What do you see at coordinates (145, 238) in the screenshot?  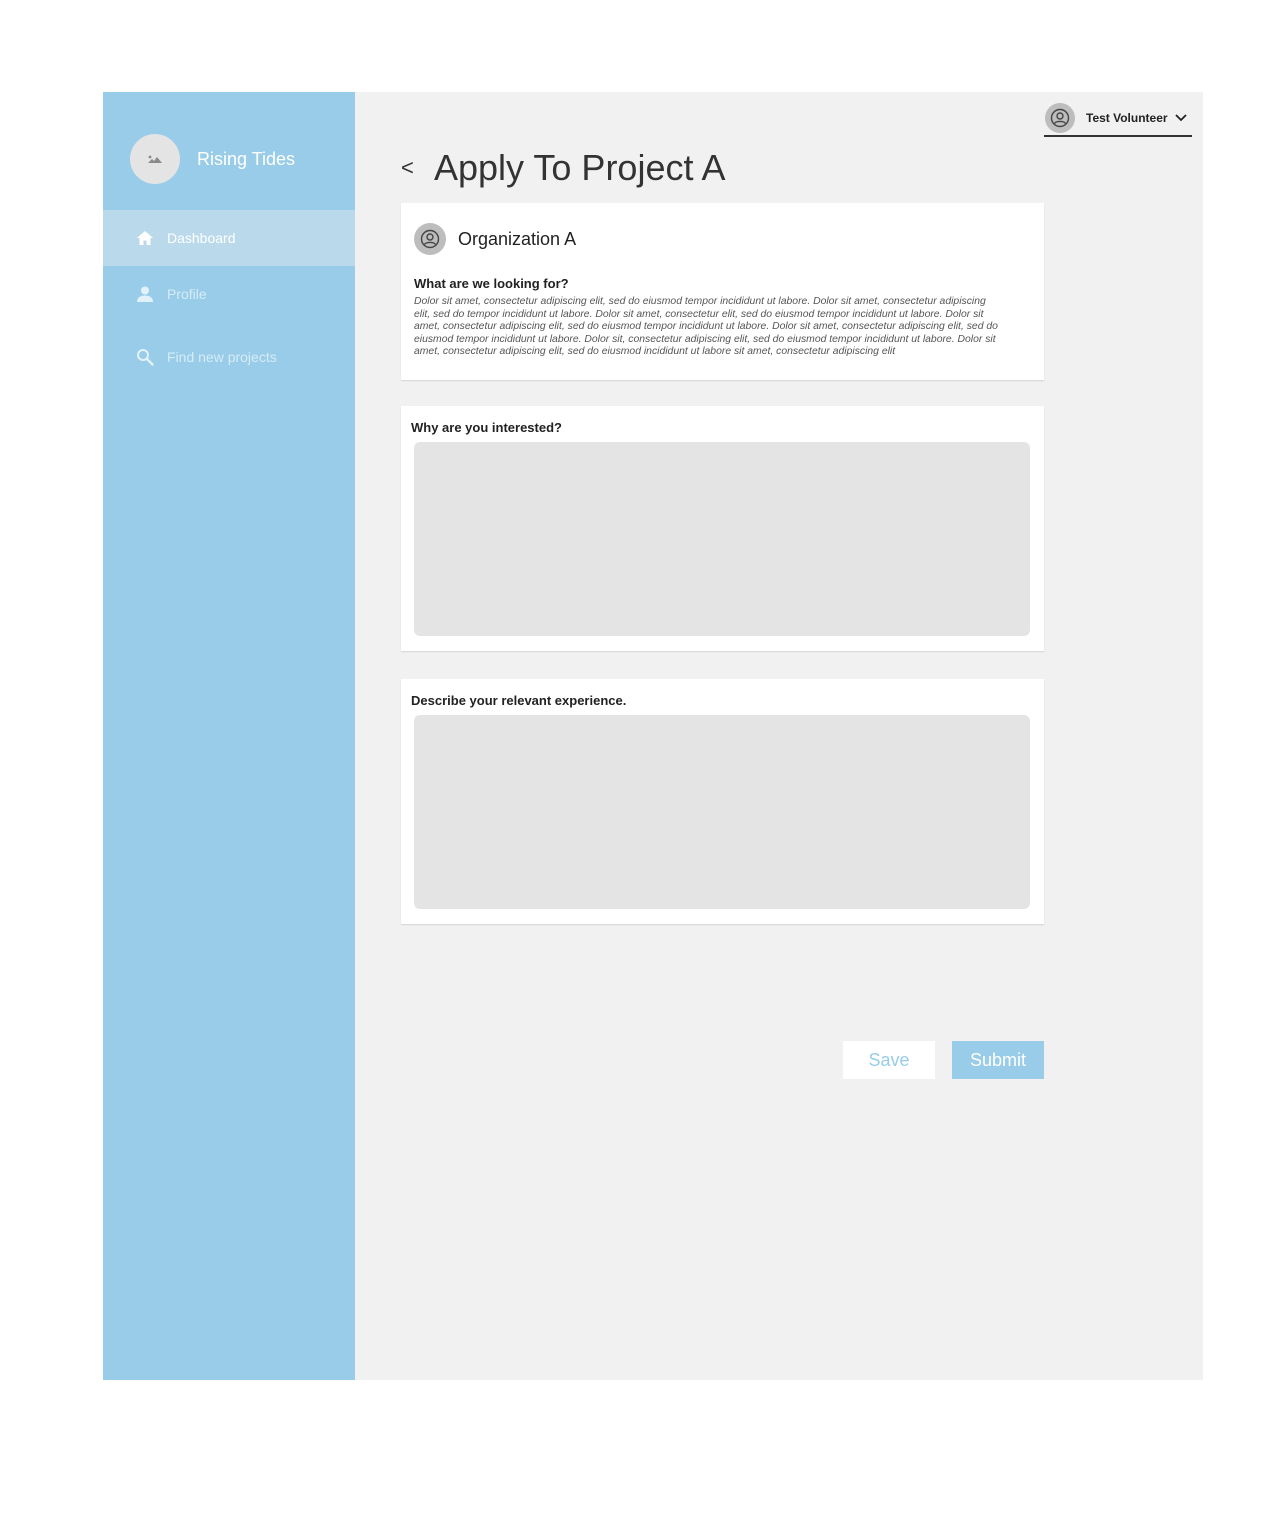 I see `home-icon` at bounding box center [145, 238].